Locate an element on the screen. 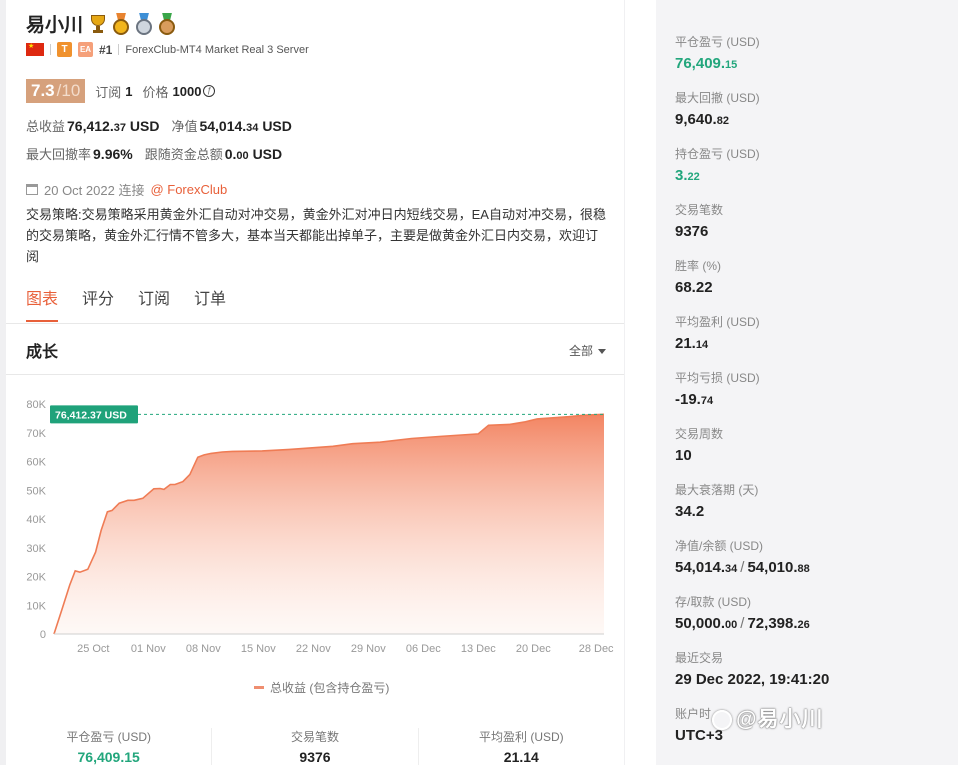 This screenshot has height=765, width=958. stat-label: 持仓盈亏 (USD) is located at coordinates (717, 154).